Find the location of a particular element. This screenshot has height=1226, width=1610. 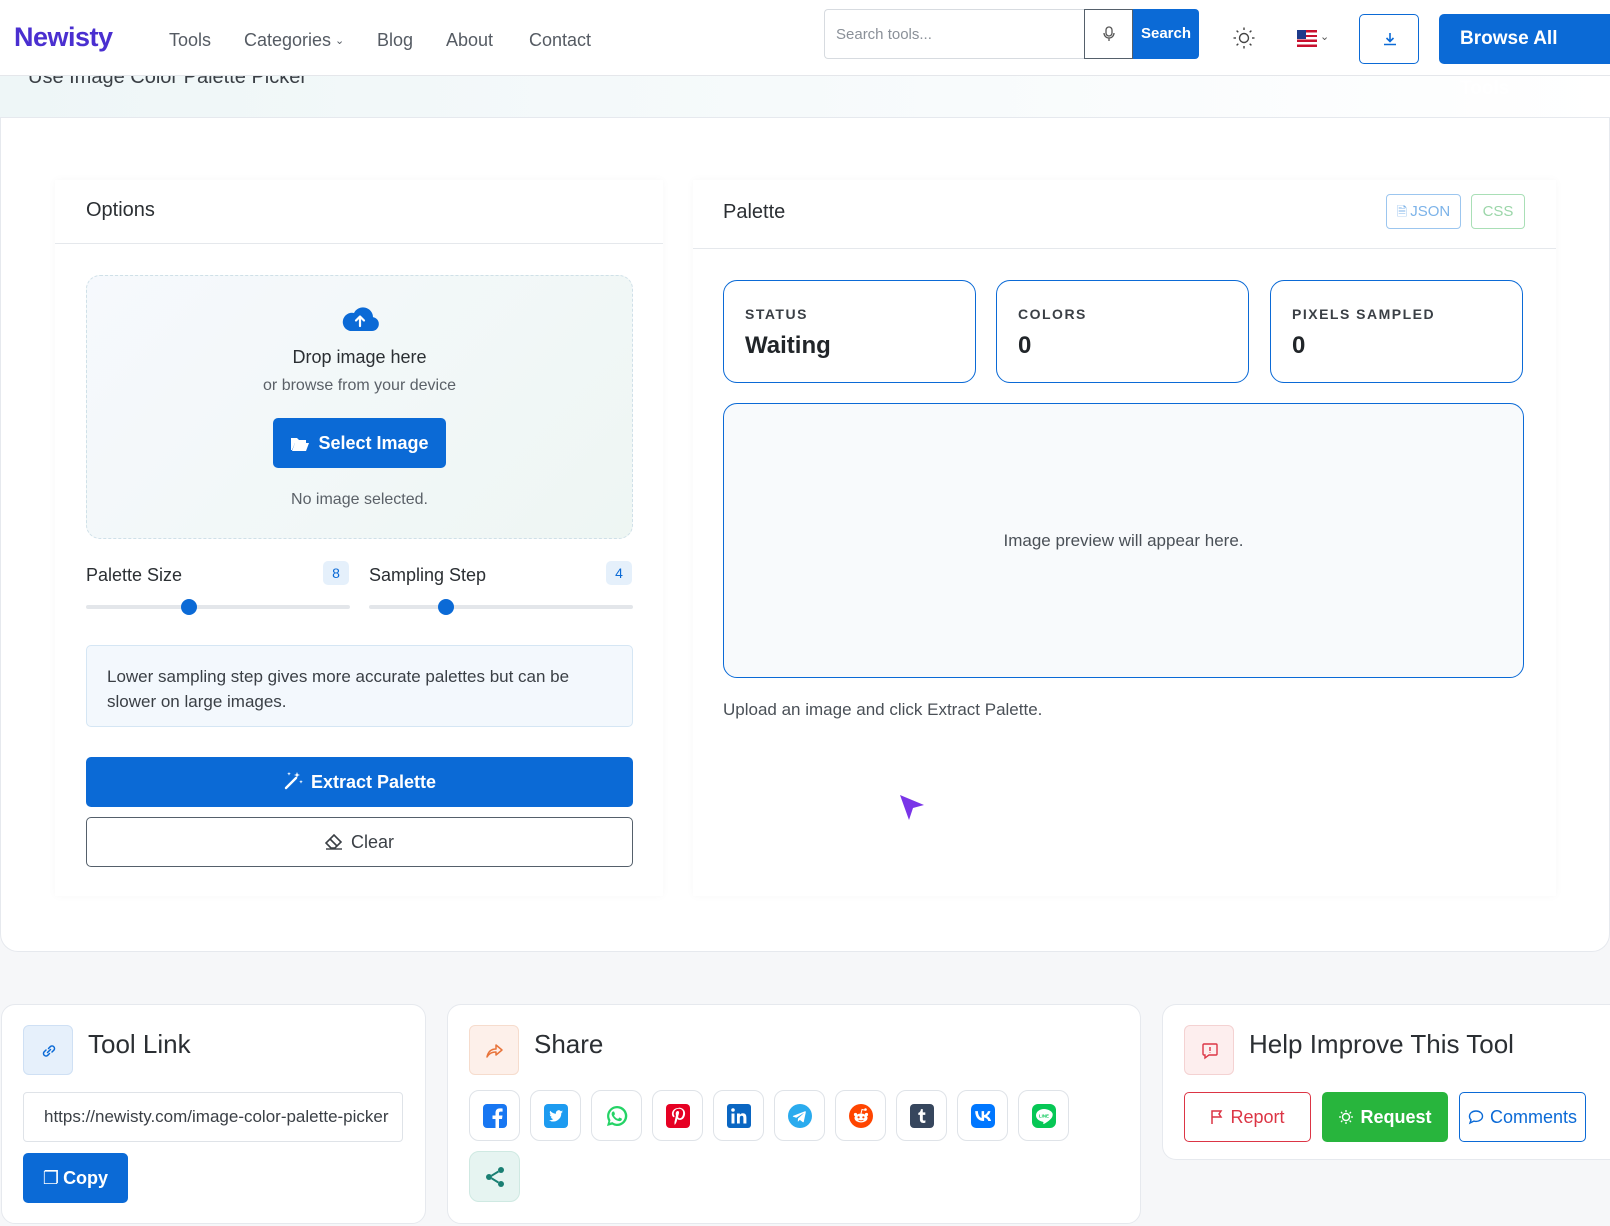

share-line-button: LINE is located at coordinates (1043, 1115).